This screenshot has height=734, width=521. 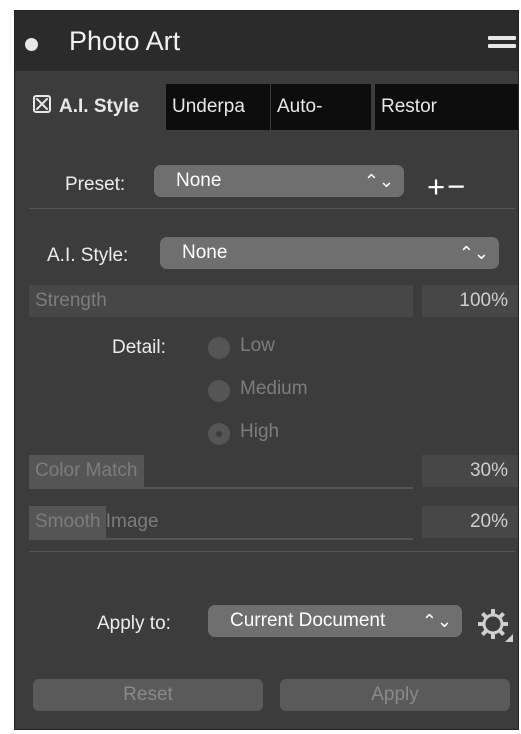 I want to click on tab-ai-style: A.I. Style, so click(x=93, y=107).